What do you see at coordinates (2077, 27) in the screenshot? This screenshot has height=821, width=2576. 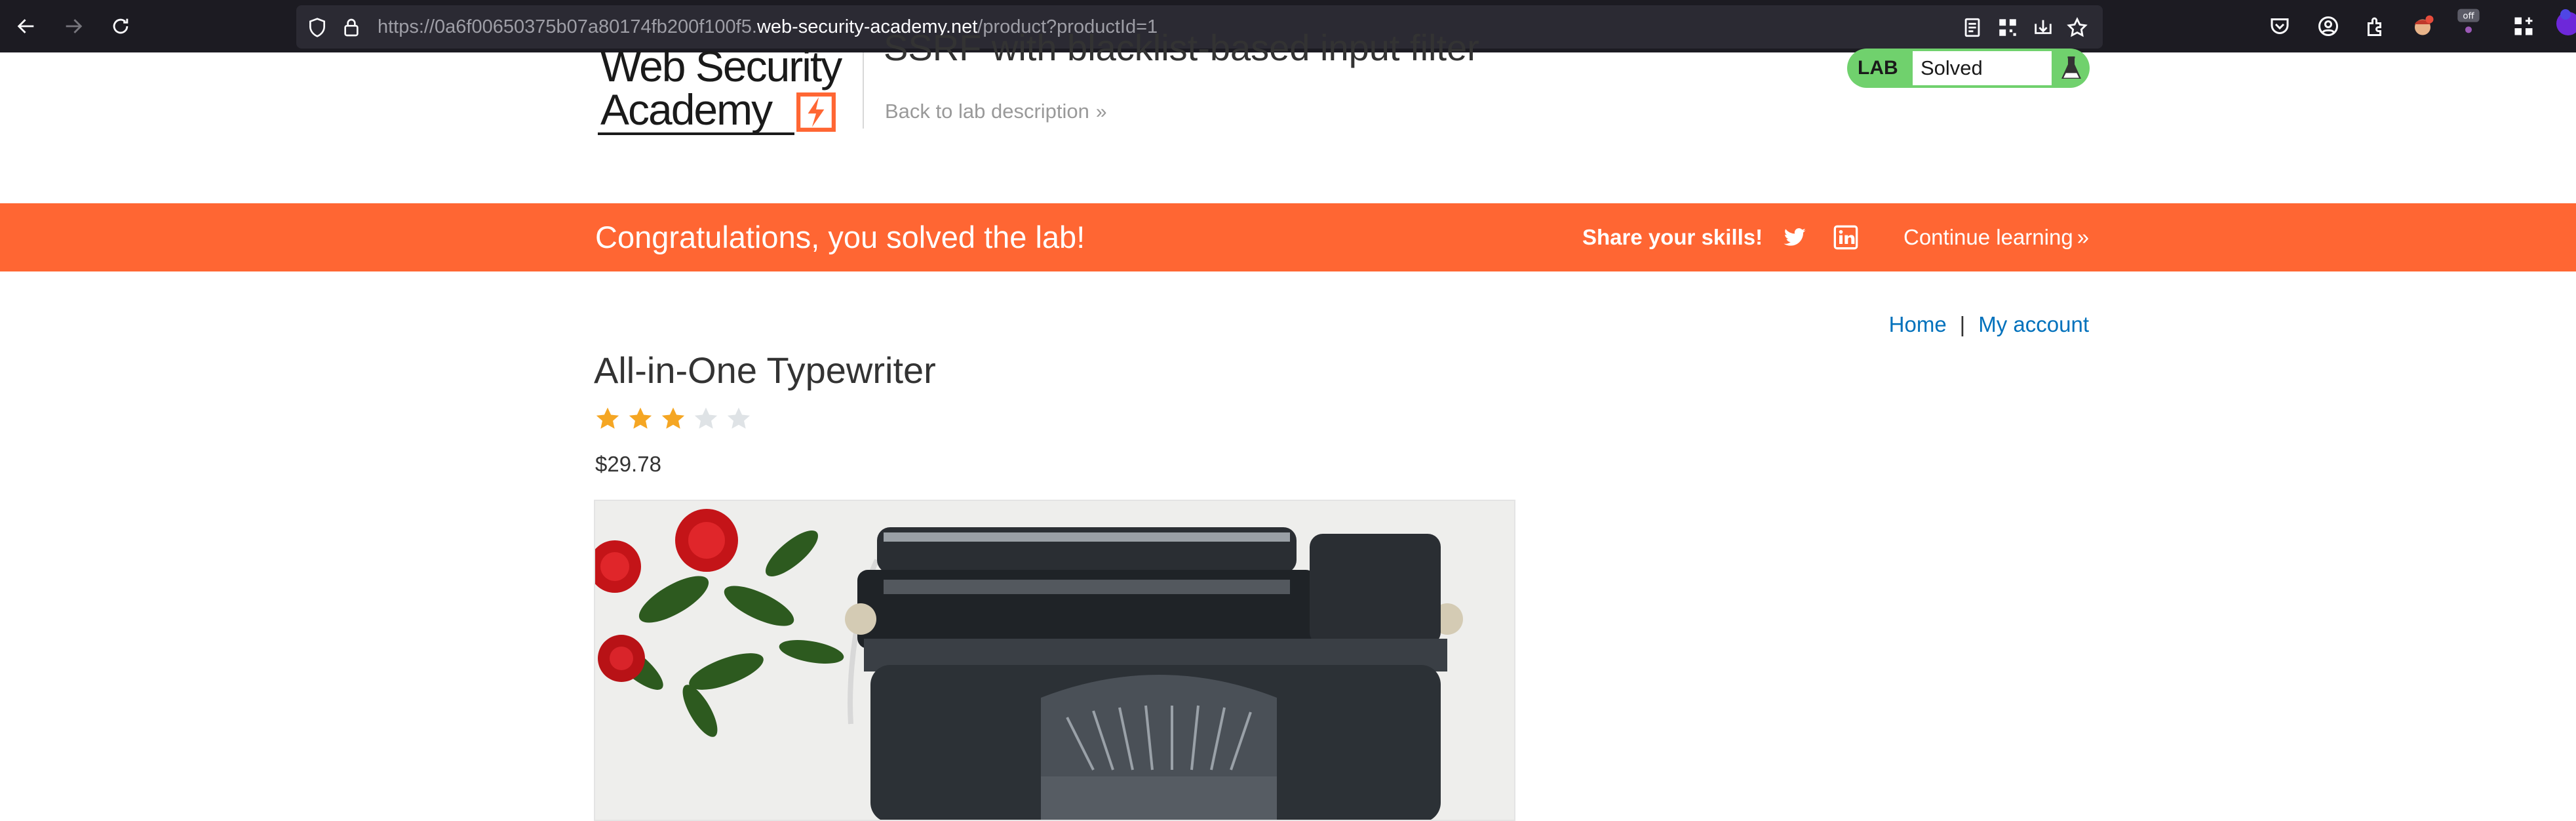 I see `bookmark-star-icon` at bounding box center [2077, 27].